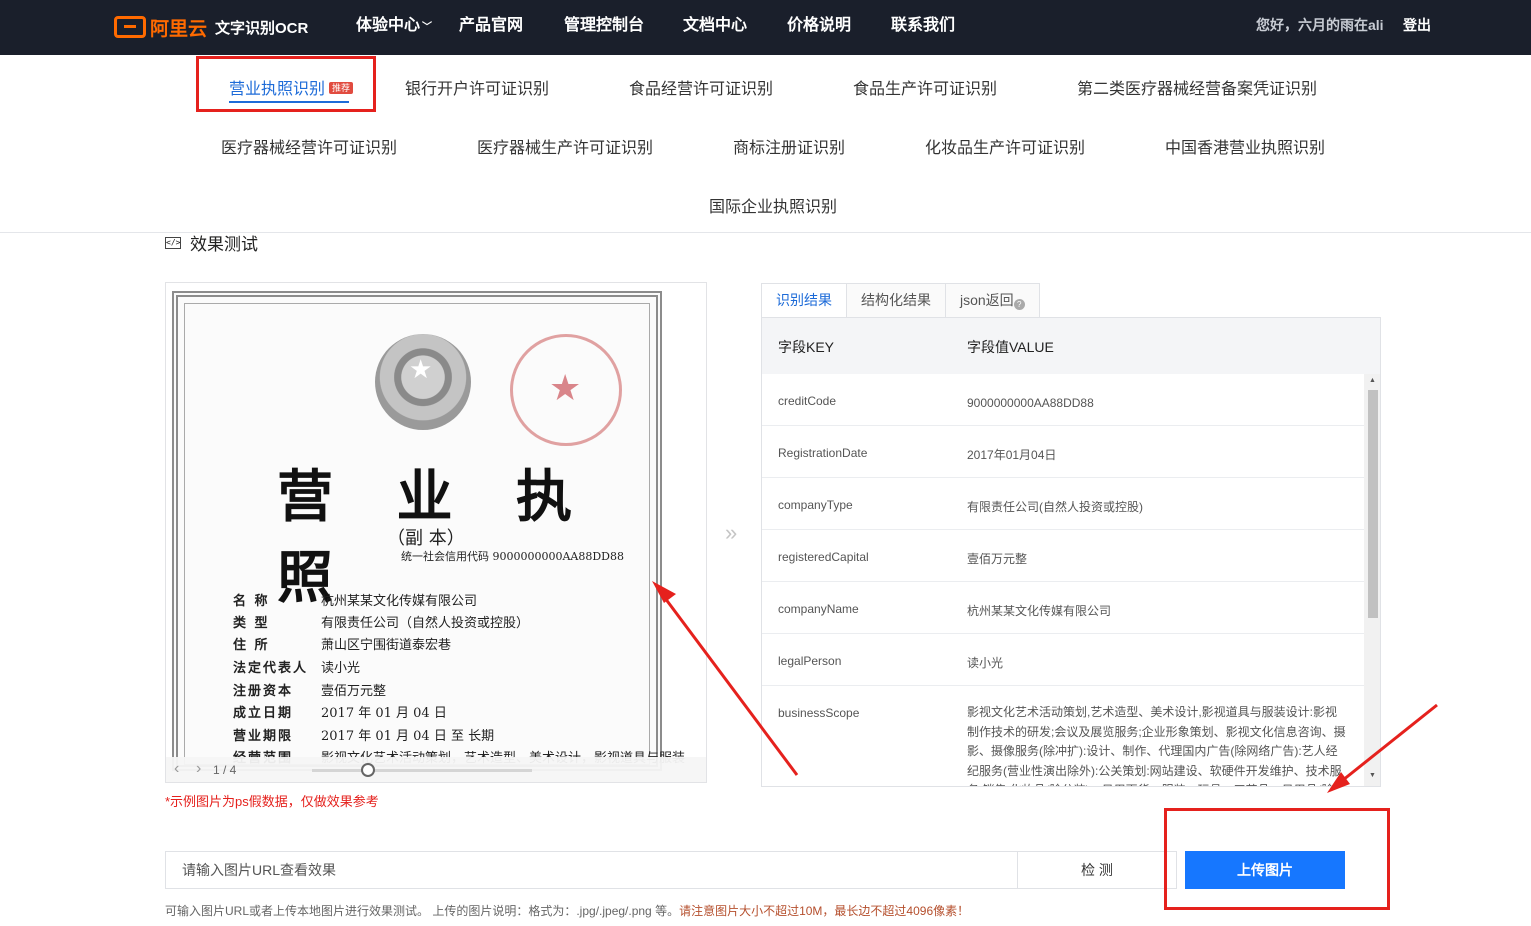 This screenshot has width=1531, height=926. What do you see at coordinates (272, 801) in the screenshot?
I see `sample-note: *示例图片为ps假数据，仅做效果参考` at bounding box center [272, 801].